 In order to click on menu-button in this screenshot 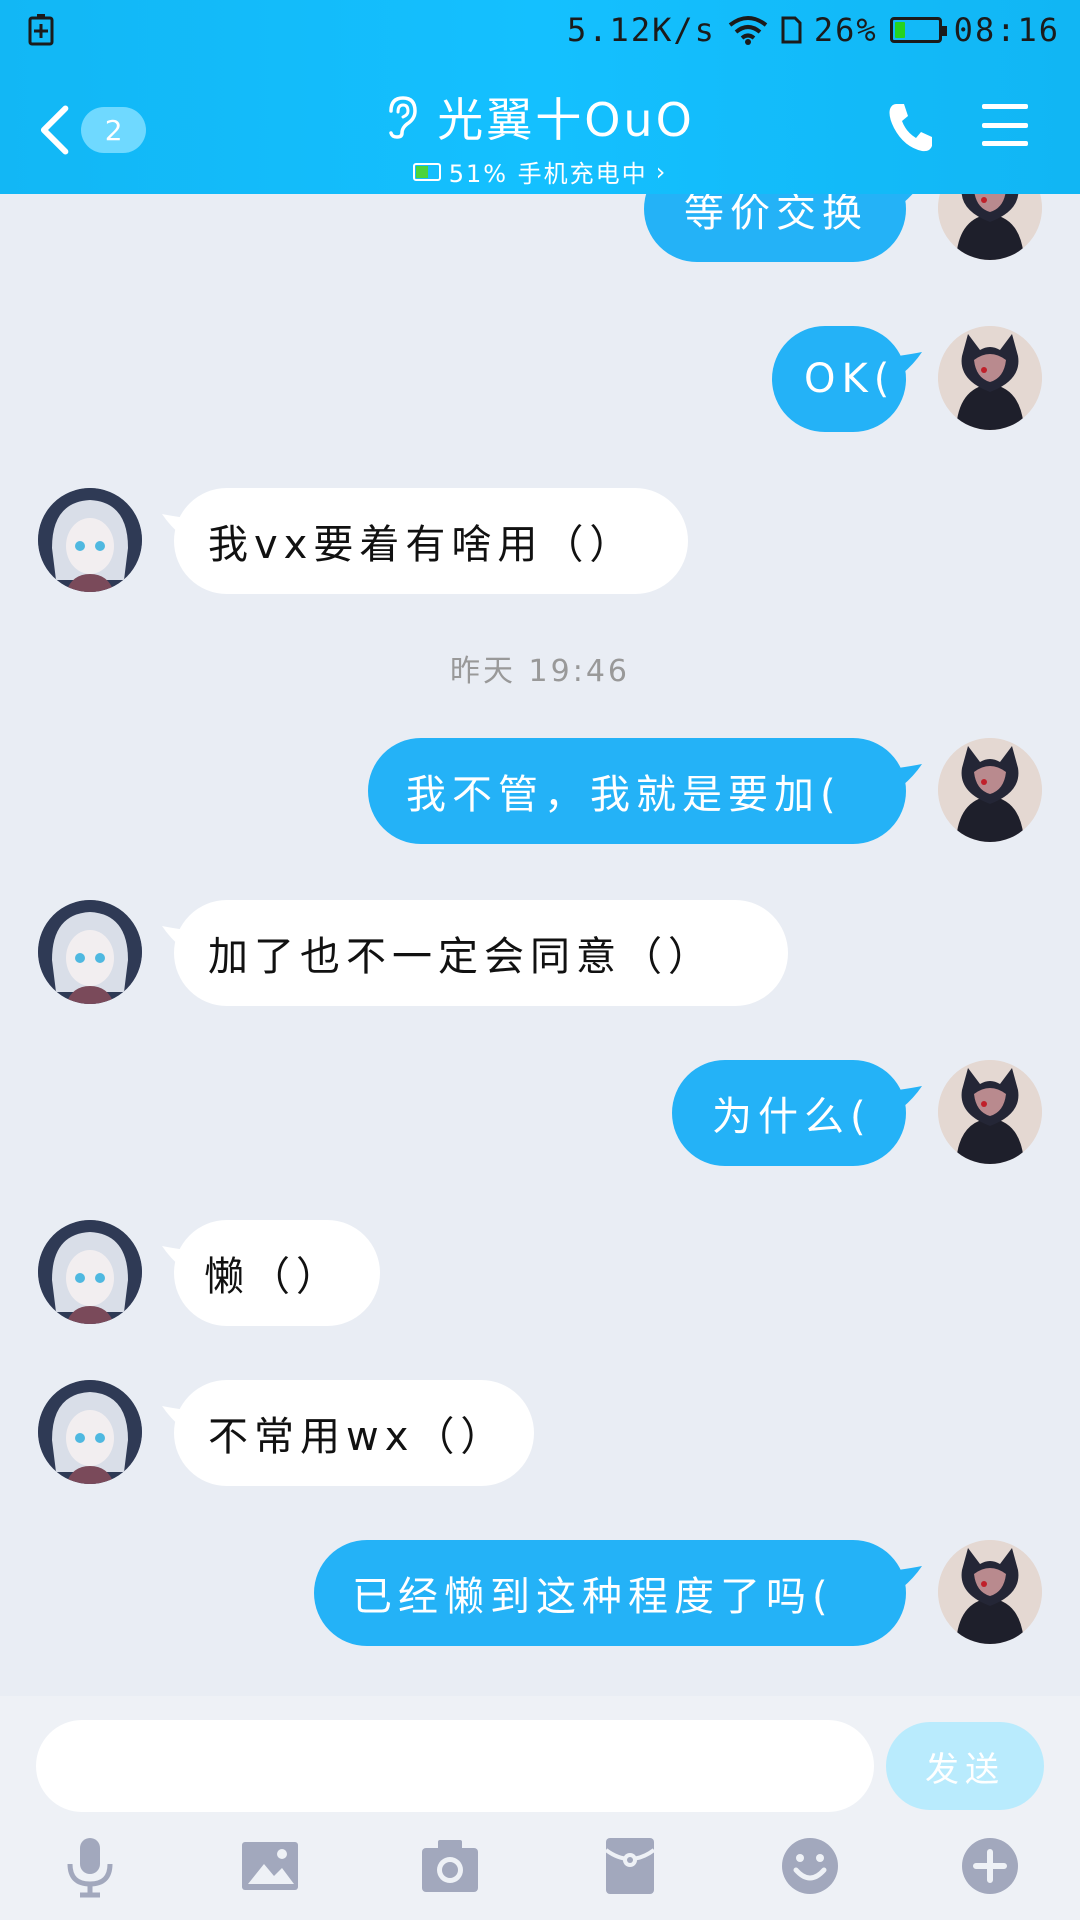, I will do `click(1005, 125)`.